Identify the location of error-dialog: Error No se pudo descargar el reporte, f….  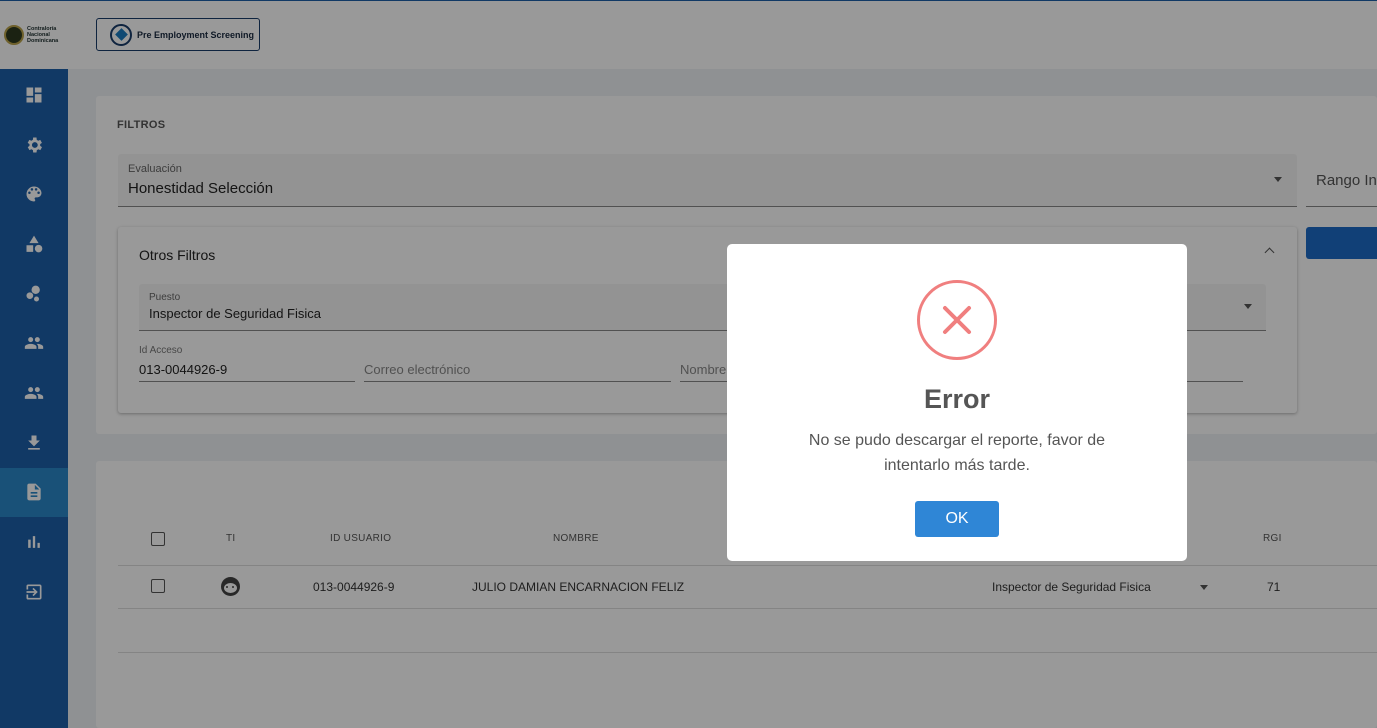
(957, 402).